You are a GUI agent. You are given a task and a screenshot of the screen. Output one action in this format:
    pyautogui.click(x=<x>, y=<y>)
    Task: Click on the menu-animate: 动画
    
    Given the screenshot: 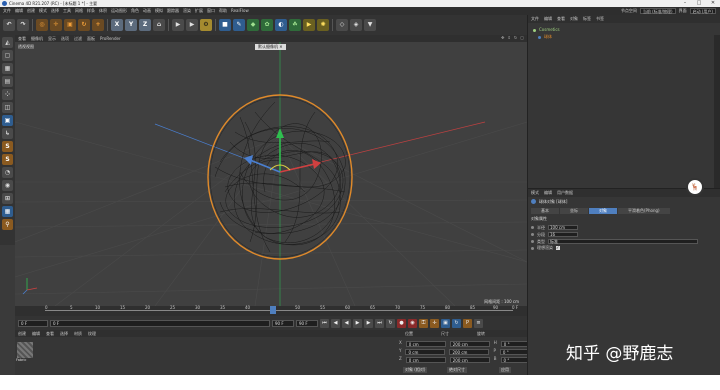 What is the action you would take?
    pyautogui.click(x=147, y=11)
    